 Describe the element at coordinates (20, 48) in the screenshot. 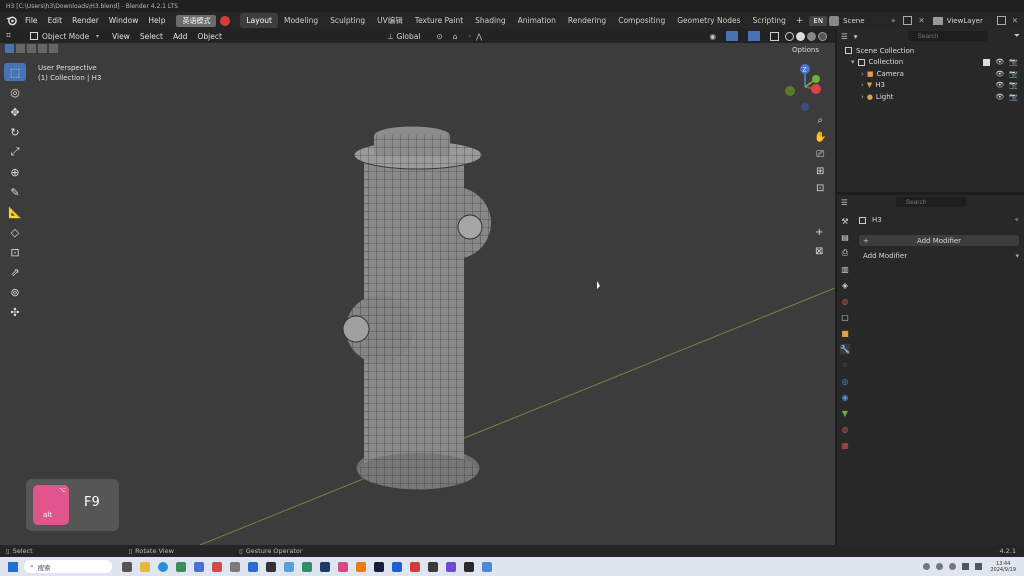

I see `select-extend-icon` at that location.